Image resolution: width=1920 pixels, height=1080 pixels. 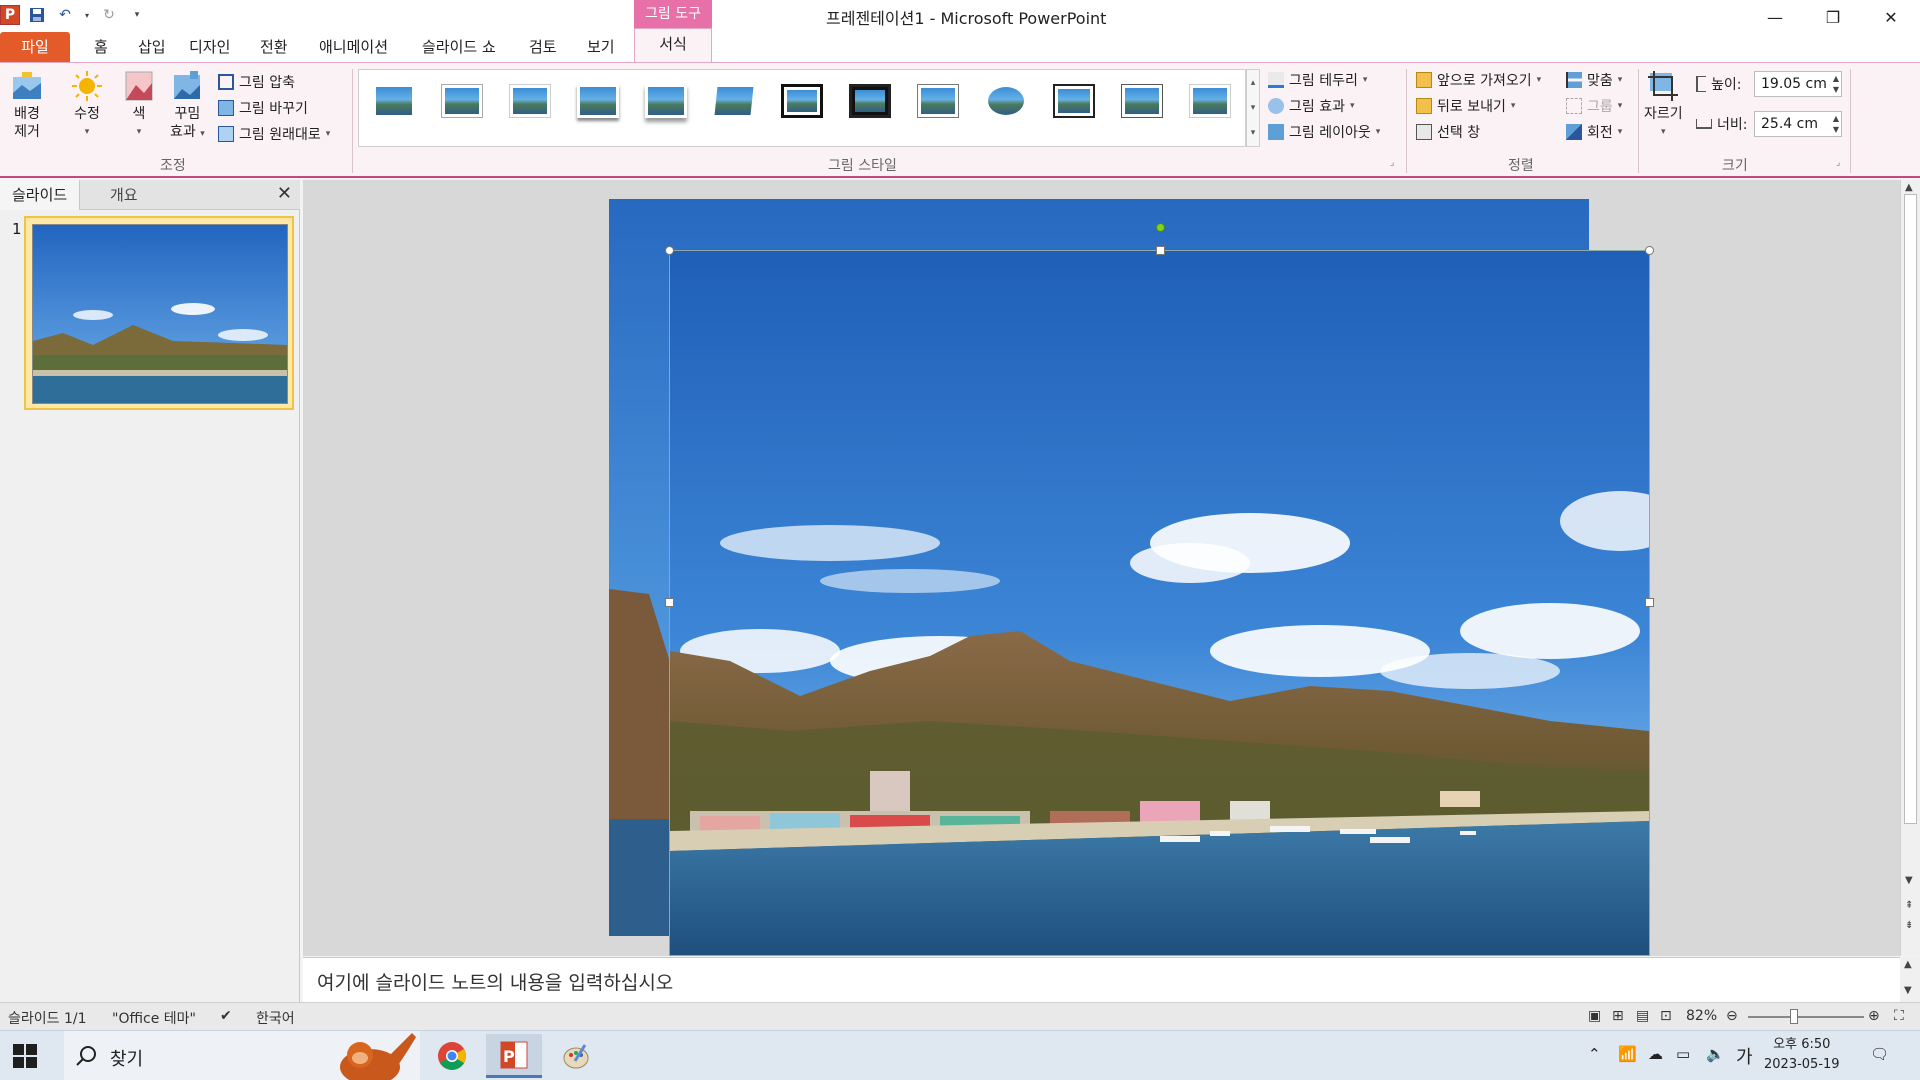 I want to click on tab-slides: 슬라이드, so click(x=40, y=195).